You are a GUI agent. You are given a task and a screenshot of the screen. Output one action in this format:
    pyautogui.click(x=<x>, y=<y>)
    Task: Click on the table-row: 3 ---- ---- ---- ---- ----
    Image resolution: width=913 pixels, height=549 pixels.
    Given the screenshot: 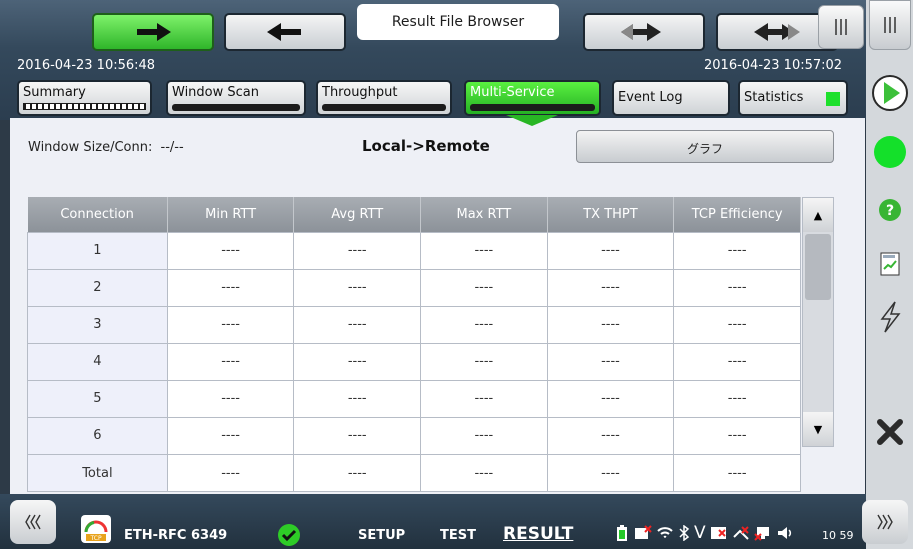 What is the action you would take?
    pyautogui.click(x=414, y=324)
    